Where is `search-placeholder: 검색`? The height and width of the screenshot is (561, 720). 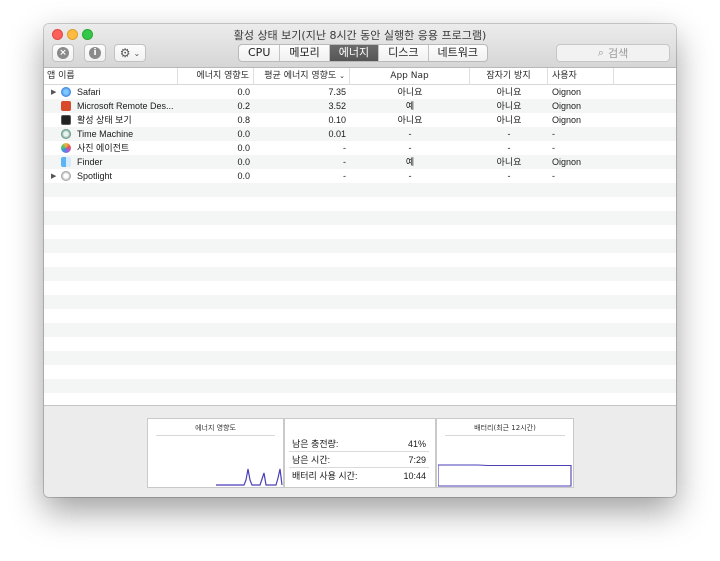
search-placeholder: 검색 is located at coordinates (618, 53).